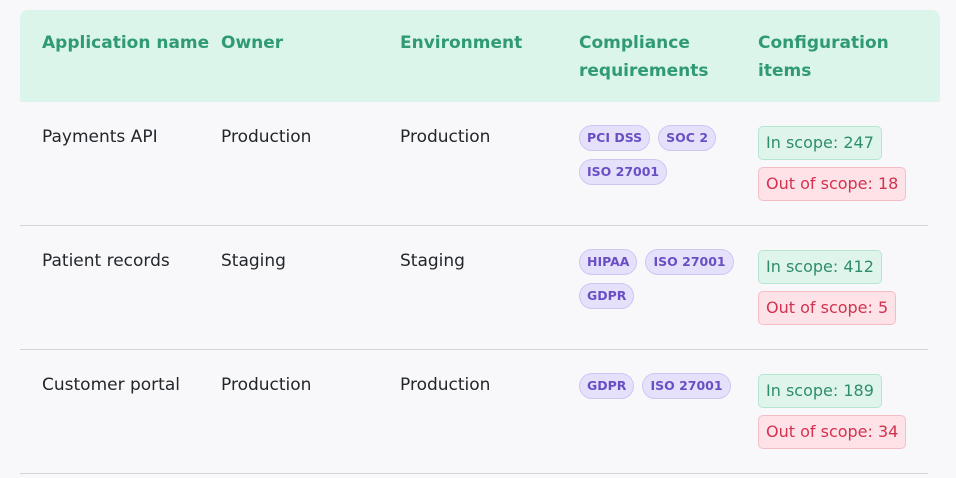  I want to click on column-header-application-name: Application name, so click(131, 65).